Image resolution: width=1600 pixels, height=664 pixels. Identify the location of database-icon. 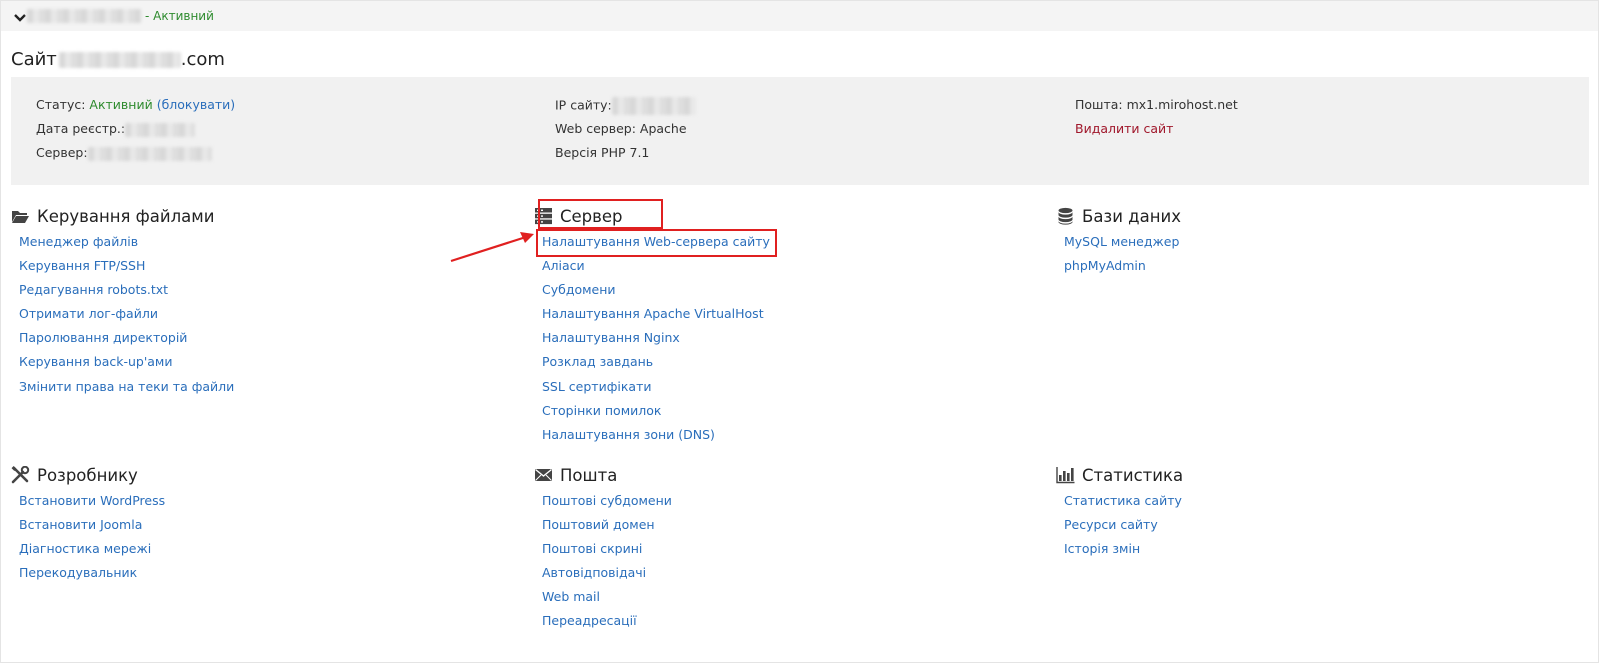
(1065, 216).